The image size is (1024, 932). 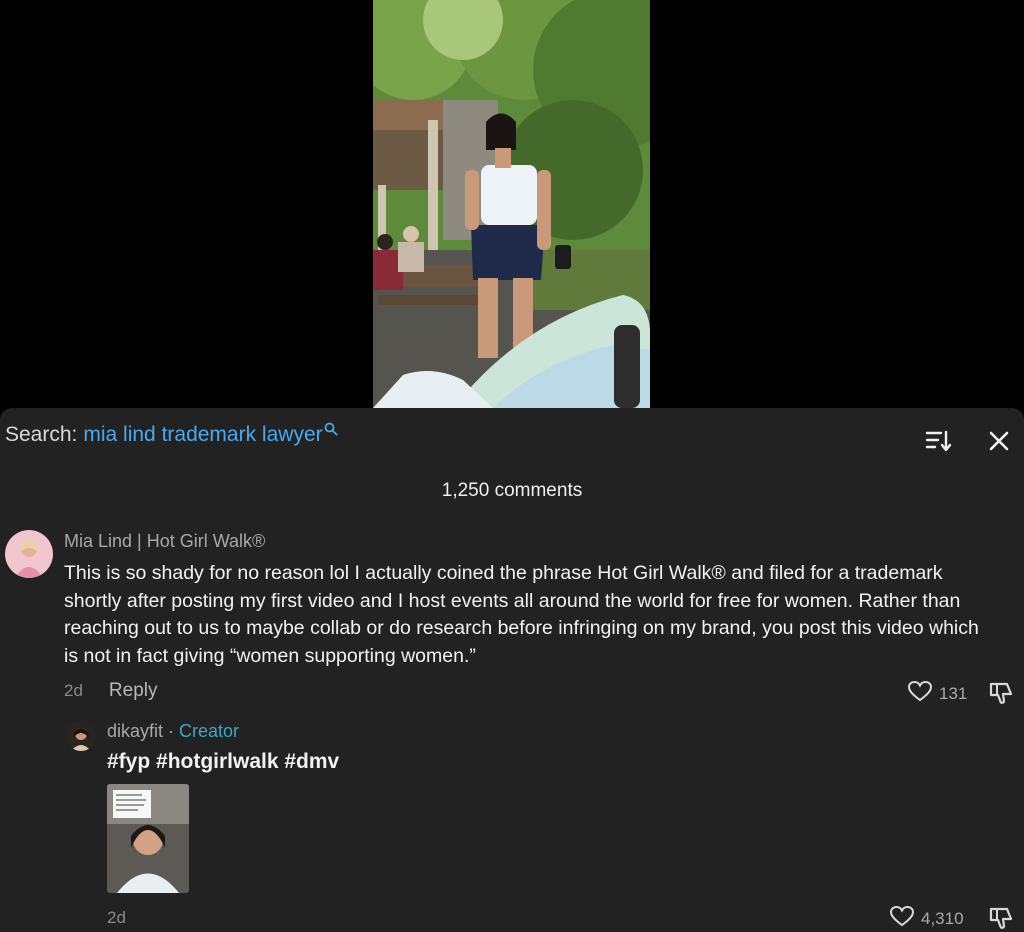 What do you see at coordinates (939, 441) in the screenshot?
I see `sort-icon` at bounding box center [939, 441].